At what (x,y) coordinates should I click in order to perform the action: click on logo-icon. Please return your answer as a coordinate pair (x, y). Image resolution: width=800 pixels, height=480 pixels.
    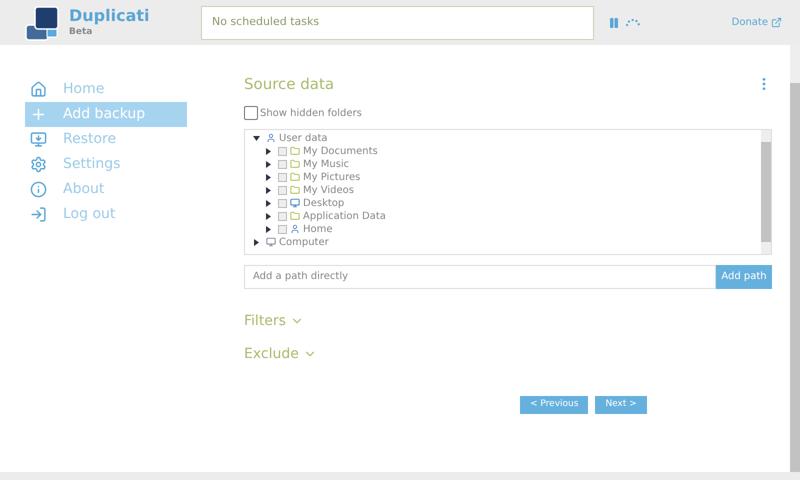
    Looking at the image, I should click on (42, 22).